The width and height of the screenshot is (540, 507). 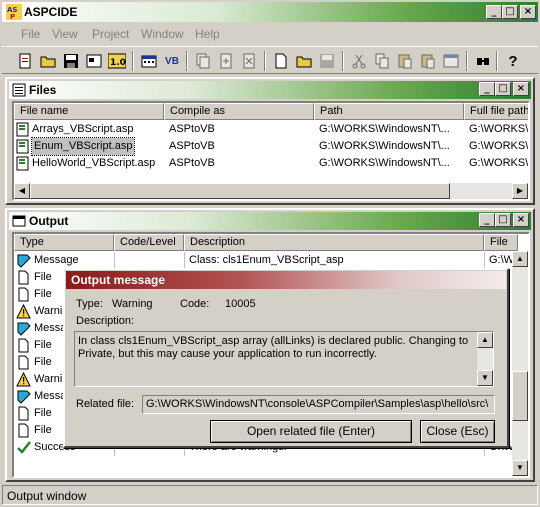 I want to click on scroll-left-button: ◀, so click(x=22, y=191).